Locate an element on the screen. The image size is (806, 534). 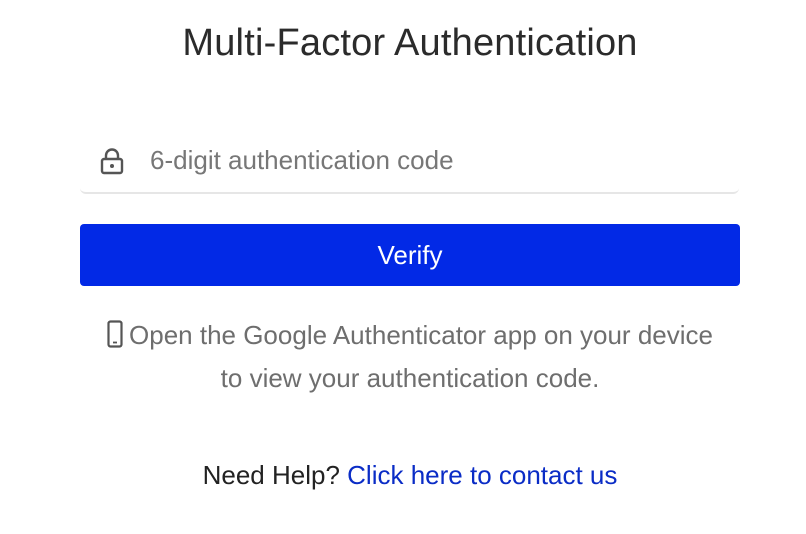
help-prefix: Need Help? is located at coordinates (271, 475).